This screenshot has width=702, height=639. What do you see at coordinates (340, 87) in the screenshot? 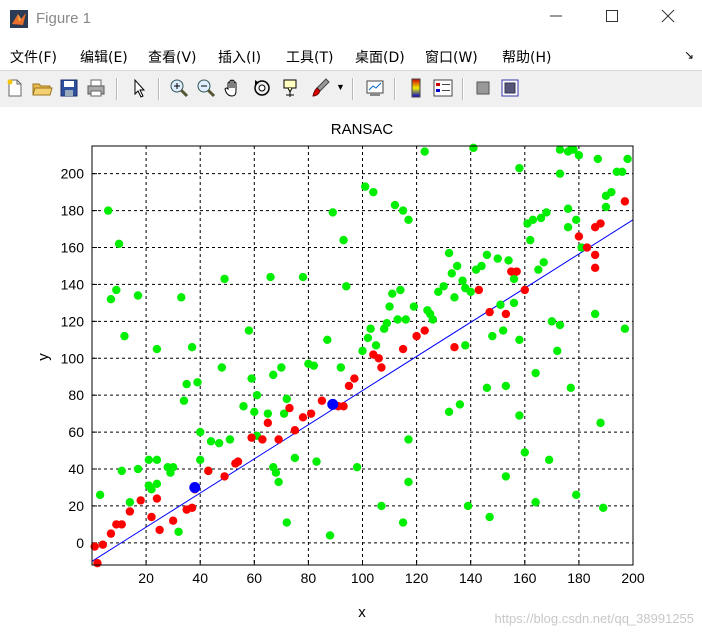
I see `brush-dropdown-icon: ▼` at bounding box center [340, 87].